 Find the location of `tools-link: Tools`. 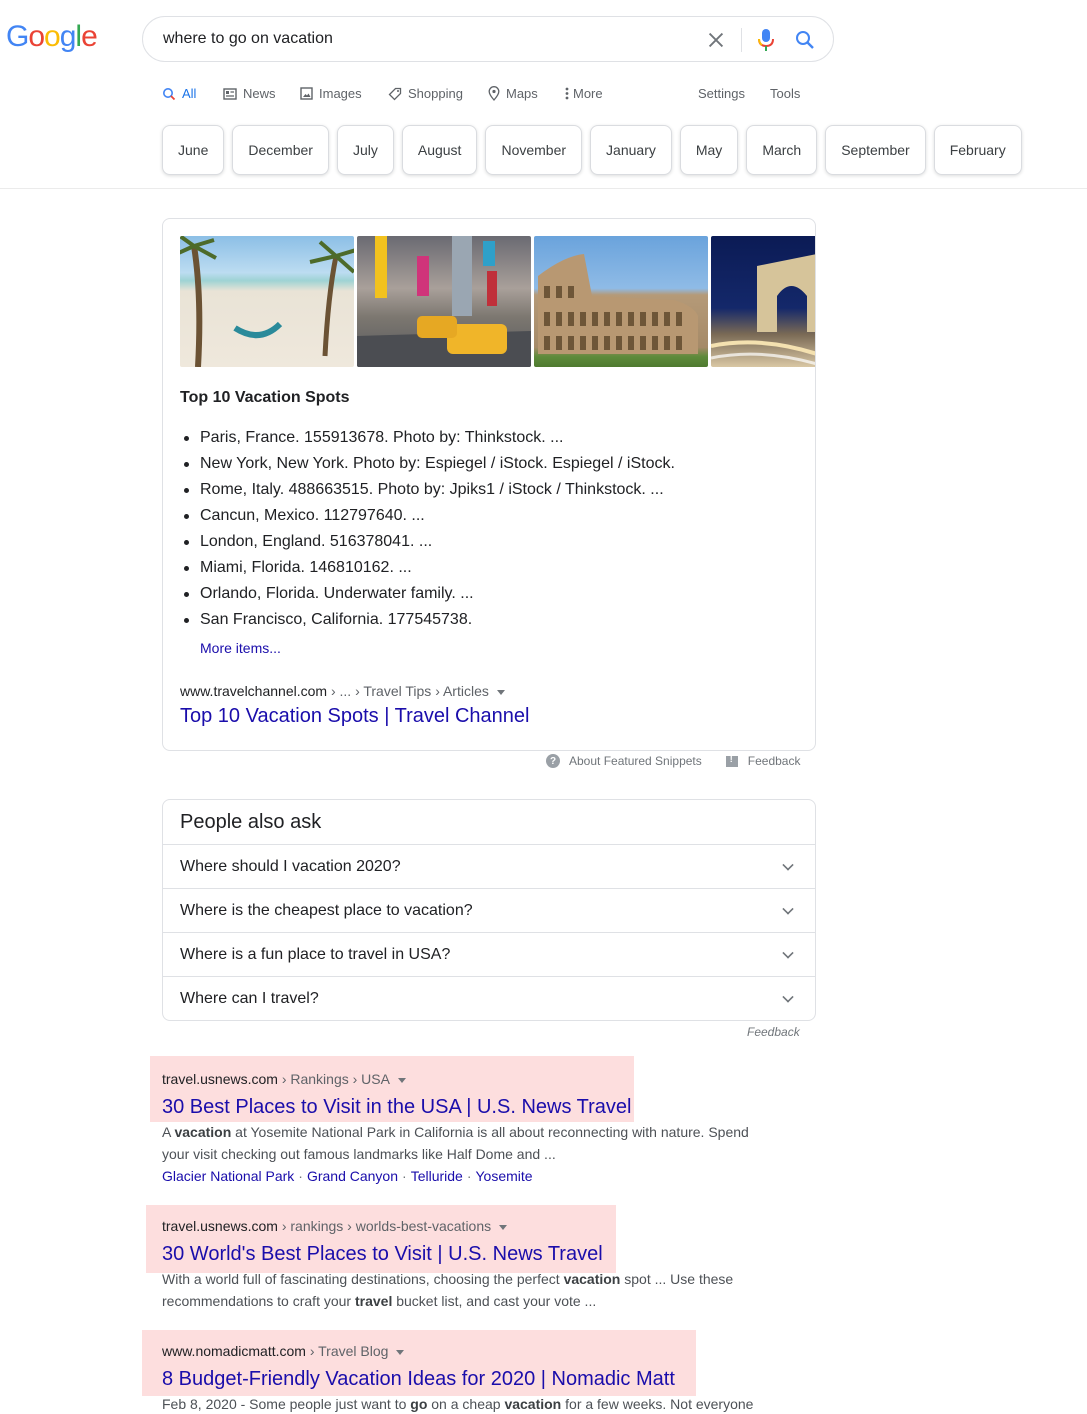

tools-link: Tools is located at coordinates (785, 93).